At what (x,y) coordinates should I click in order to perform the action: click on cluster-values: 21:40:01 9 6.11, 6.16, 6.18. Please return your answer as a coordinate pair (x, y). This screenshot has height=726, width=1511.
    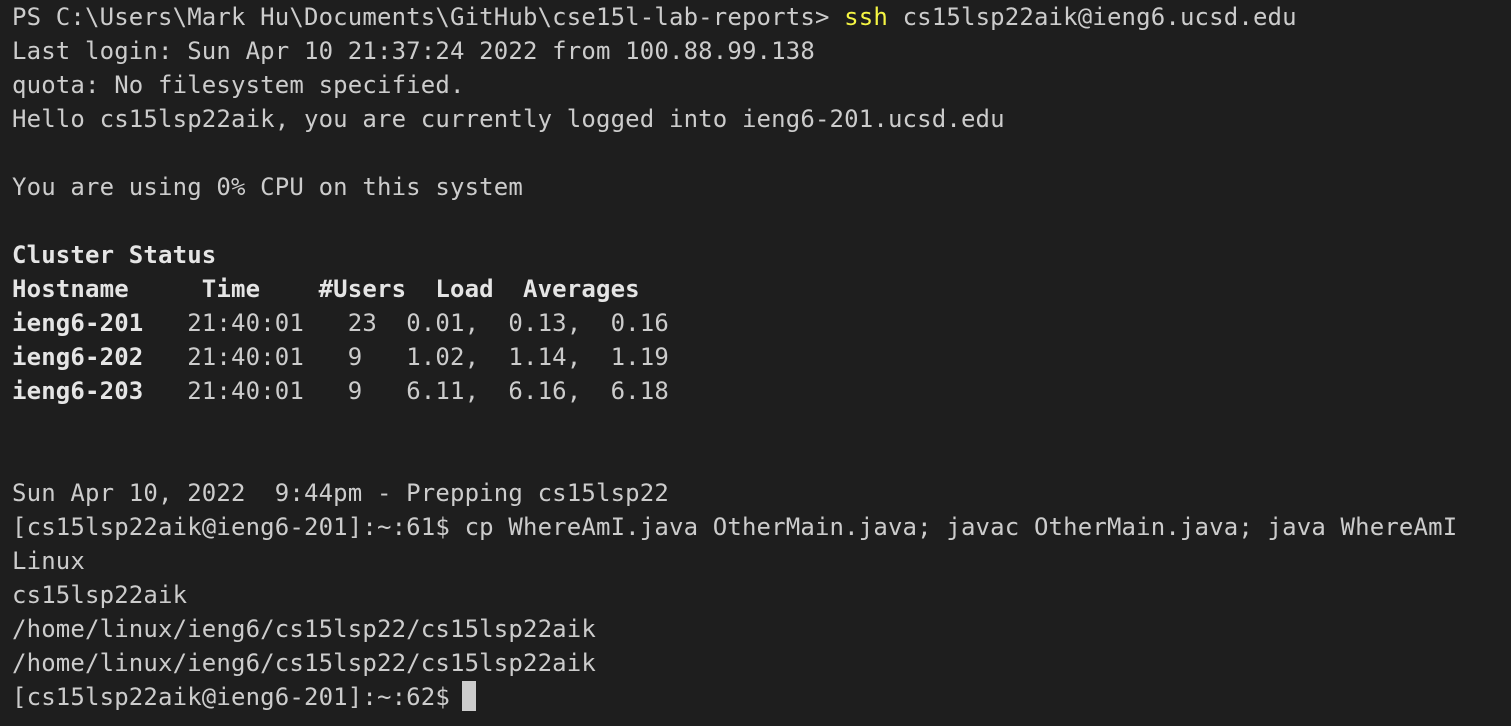
    Looking at the image, I should click on (406, 391).